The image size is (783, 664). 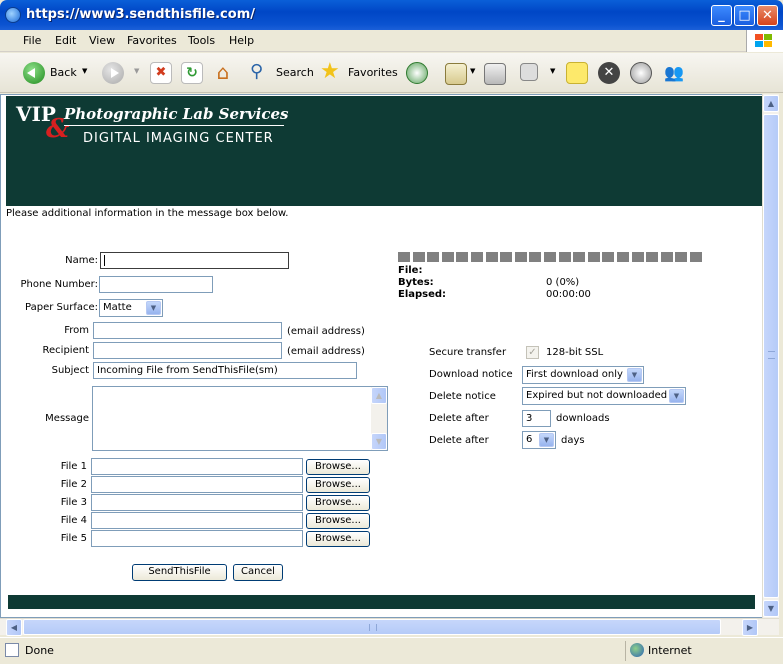 I want to click on progress-bytes-value: 0 (0%), so click(x=563, y=282).